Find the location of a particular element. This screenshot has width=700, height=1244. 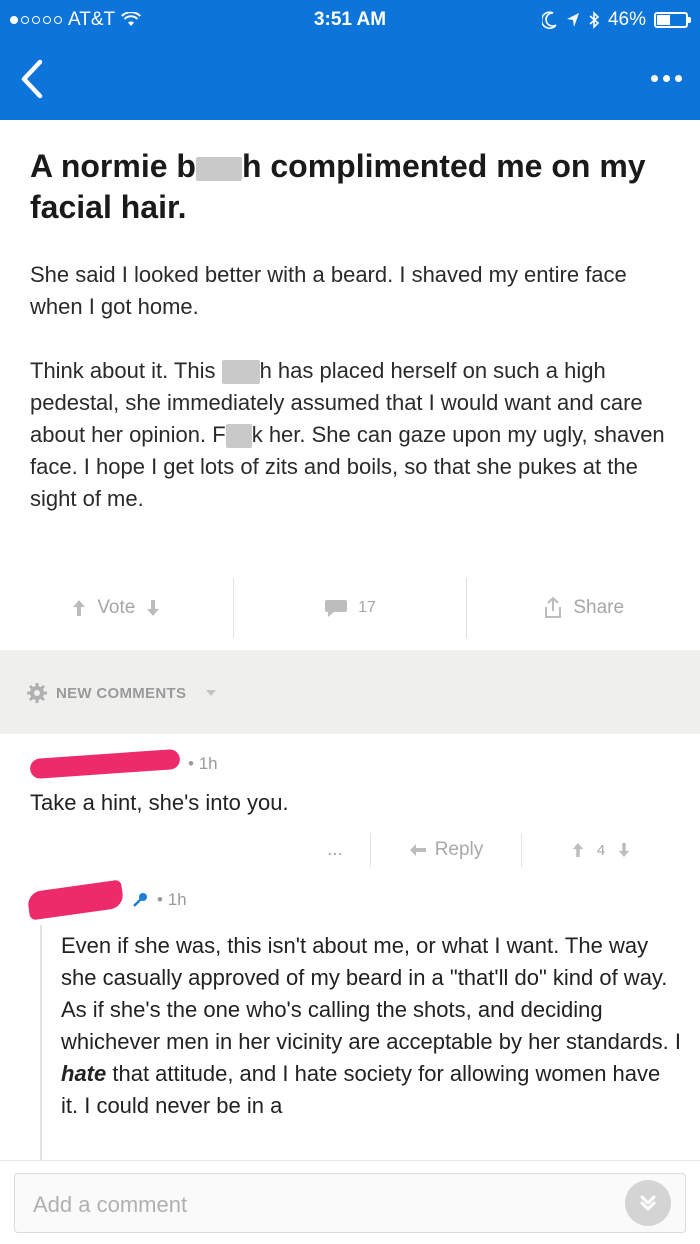

reply-label: Reply is located at coordinates (459, 849).